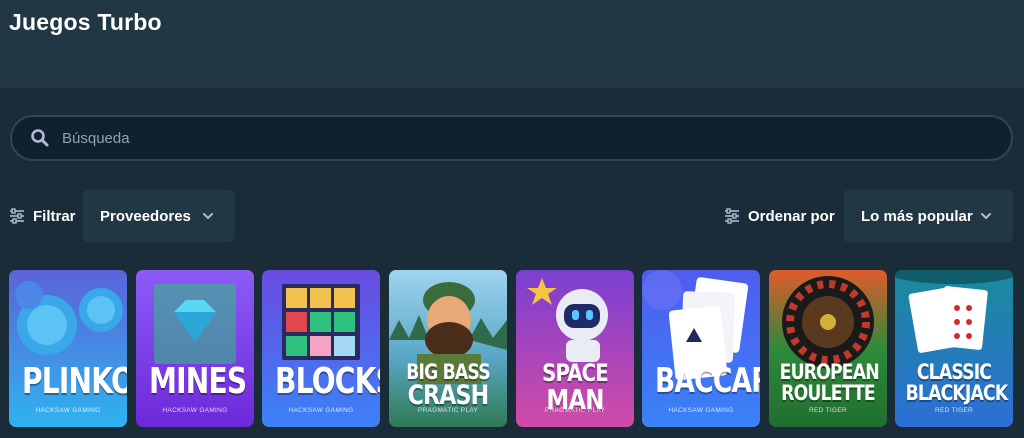  I want to click on game-card-plinko: PLINKO HACKSAW GAMING, so click(68, 348).